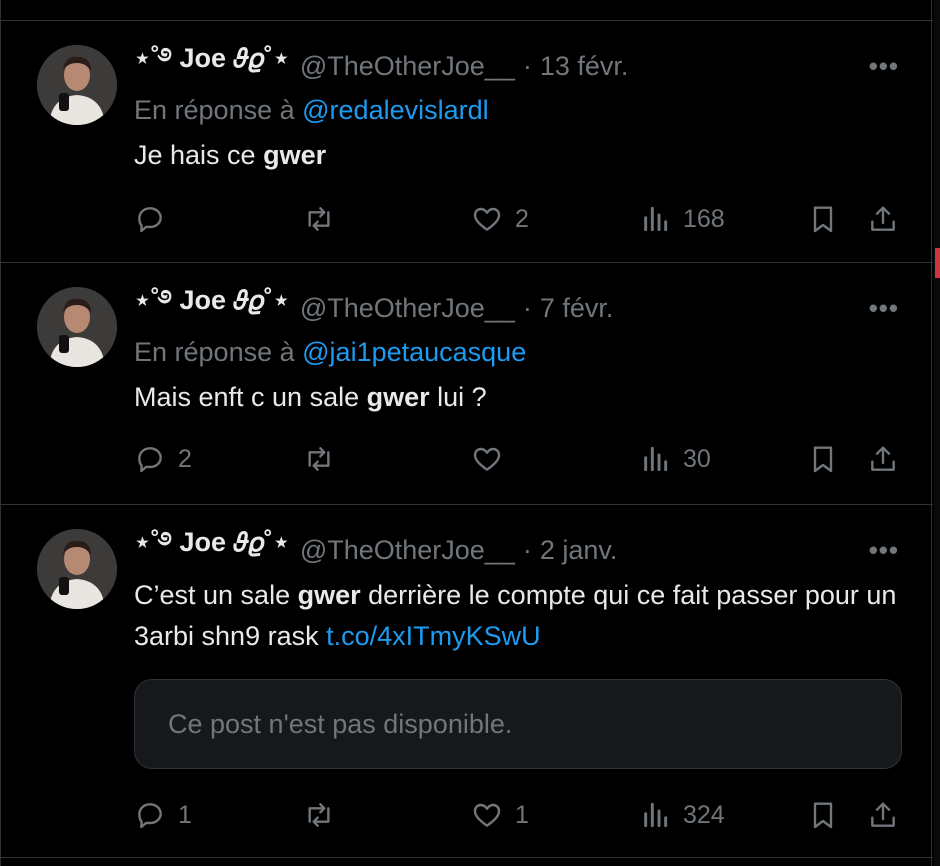 The height and width of the screenshot is (866, 940). I want to click on view-count: 324, so click(704, 814).